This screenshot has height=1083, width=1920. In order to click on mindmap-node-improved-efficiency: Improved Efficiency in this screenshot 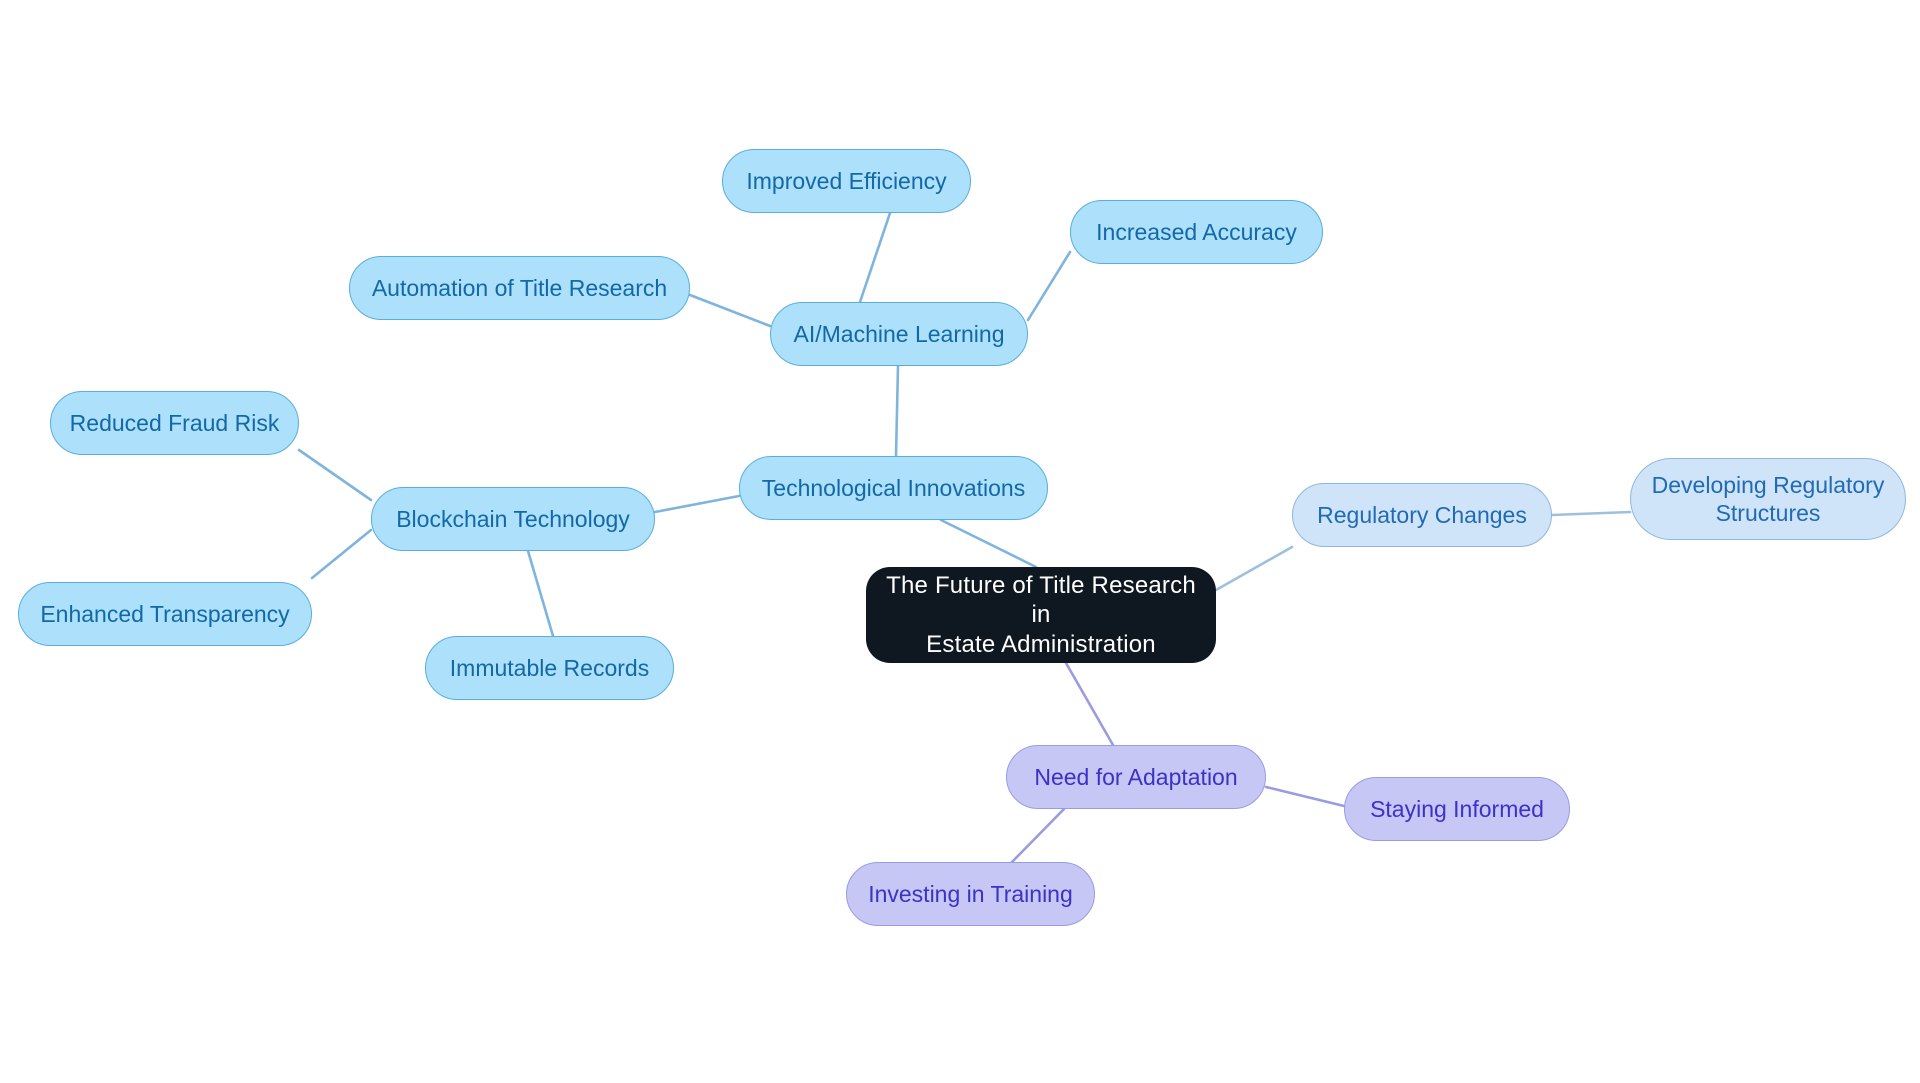, I will do `click(846, 181)`.